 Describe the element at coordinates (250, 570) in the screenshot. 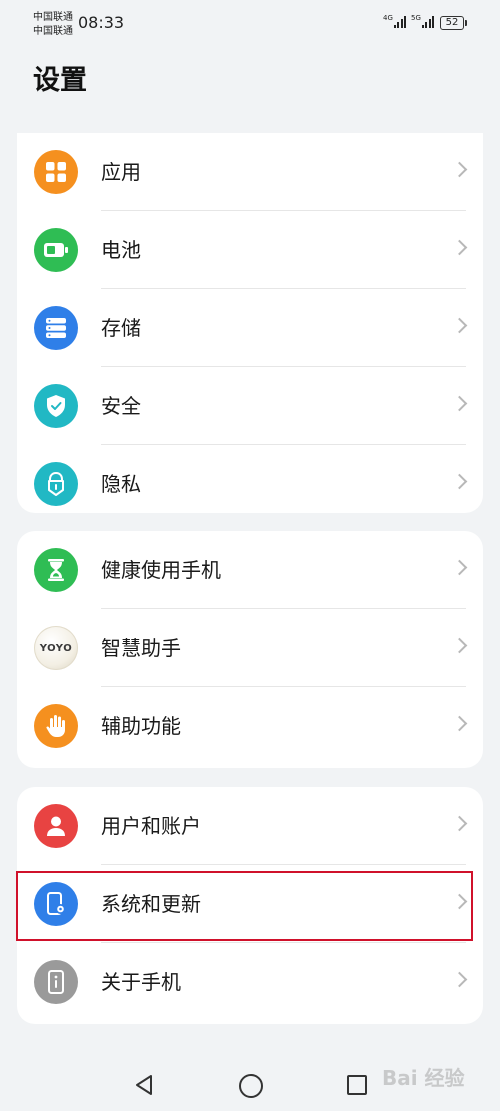

I see `settings-item-digital-balance: 健康使用手机` at that location.